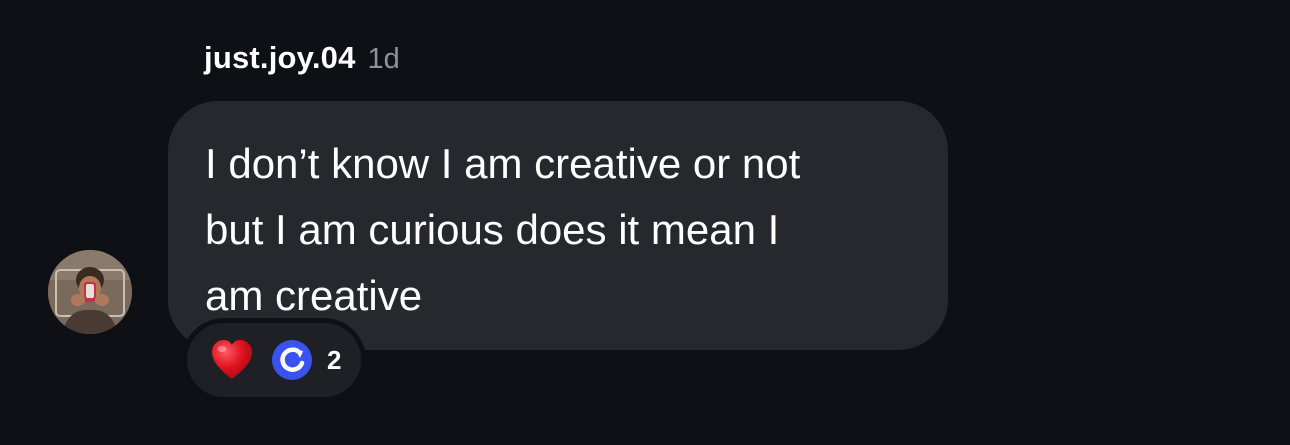 Image resolution: width=1290 pixels, height=445 pixels. I want to click on avatar-photo-icon, so click(90, 292).